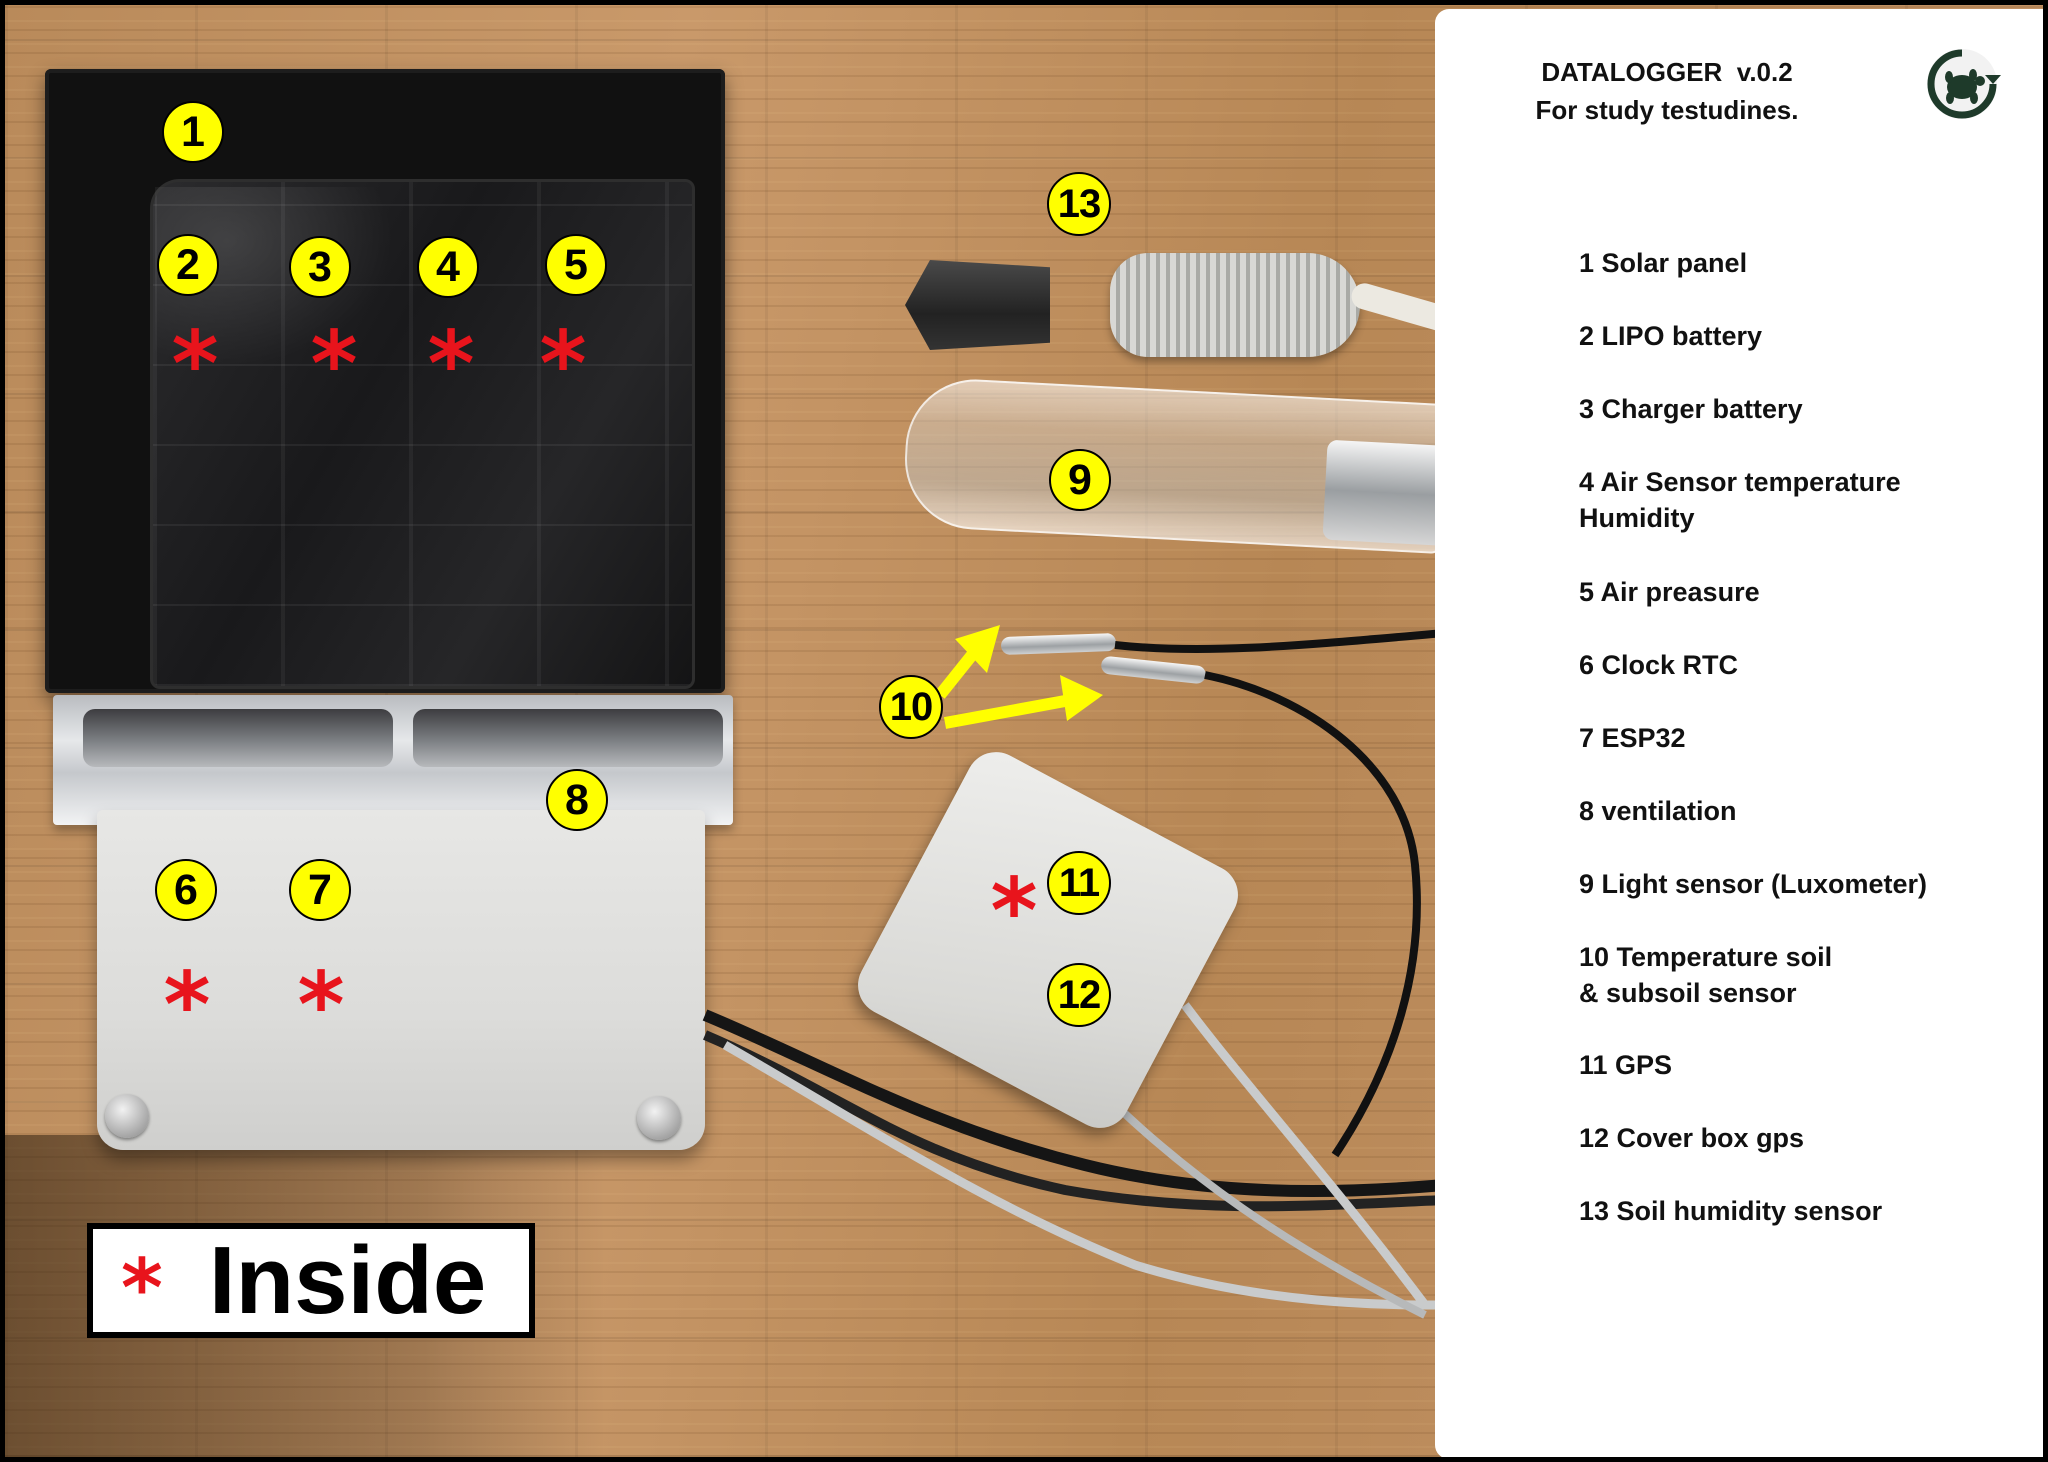 The width and height of the screenshot is (2048, 1462). I want to click on marker-11: 11, so click(1079, 883).